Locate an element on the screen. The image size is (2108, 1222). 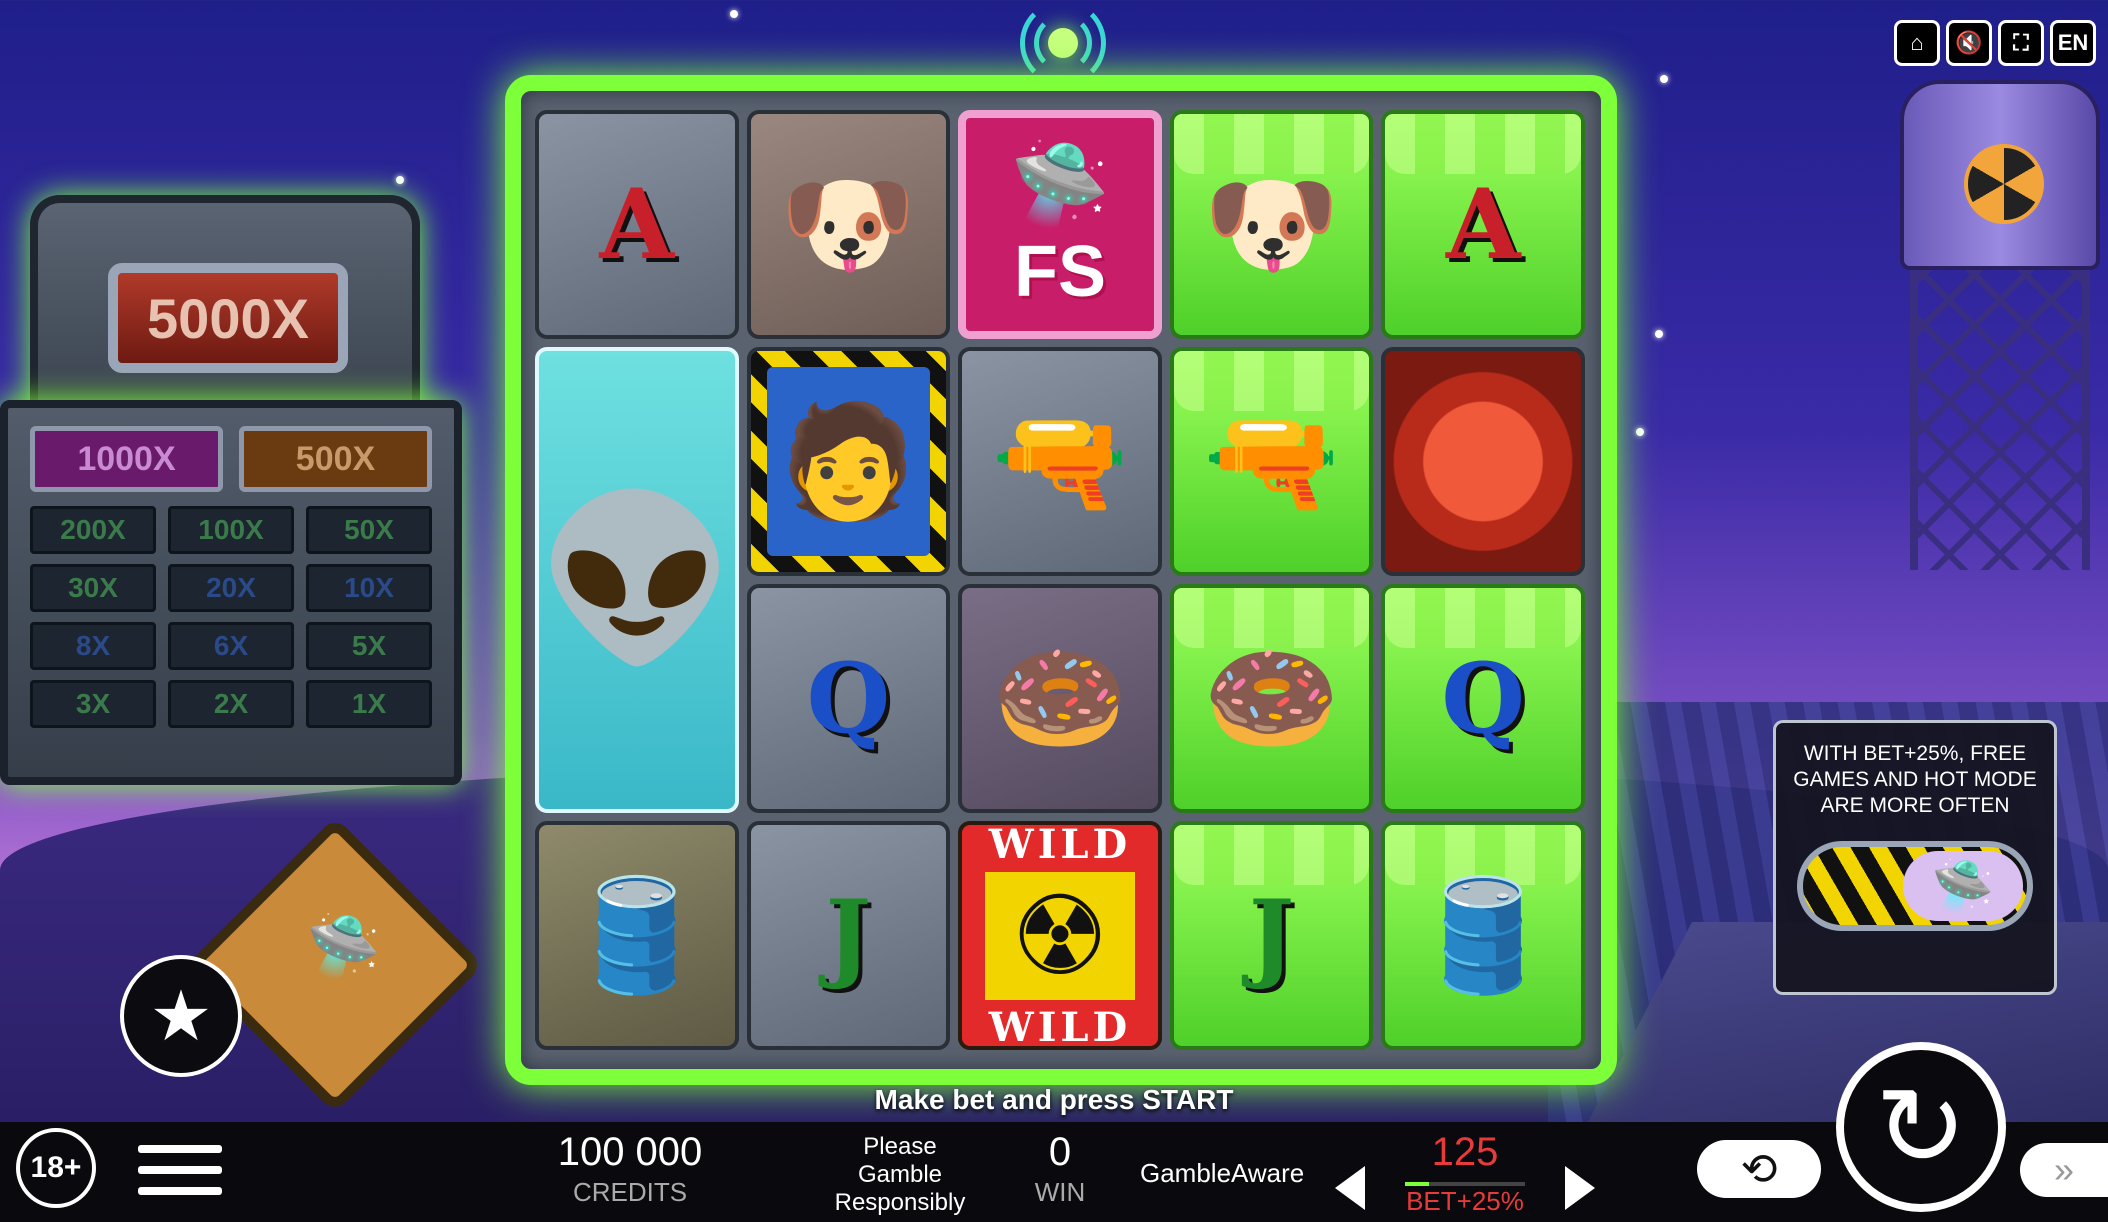
multiplier-cell: 3X is located at coordinates (93, 704).